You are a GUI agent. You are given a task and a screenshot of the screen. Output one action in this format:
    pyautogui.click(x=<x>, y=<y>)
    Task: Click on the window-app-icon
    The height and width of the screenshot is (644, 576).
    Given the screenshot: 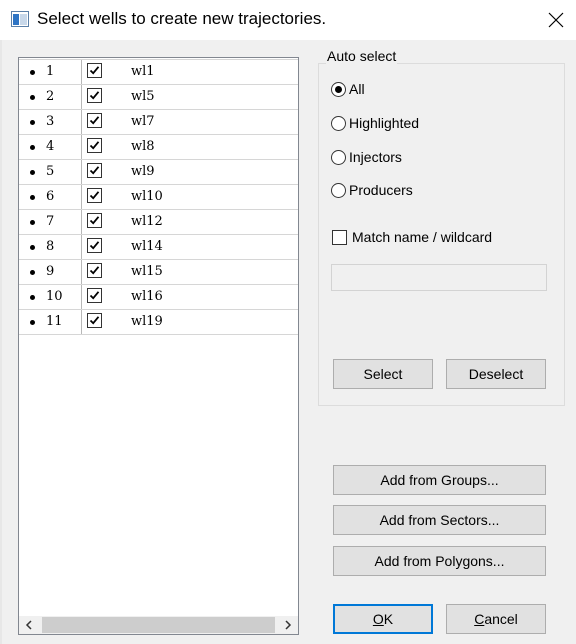 What is the action you would take?
    pyautogui.click(x=20, y=19)
    